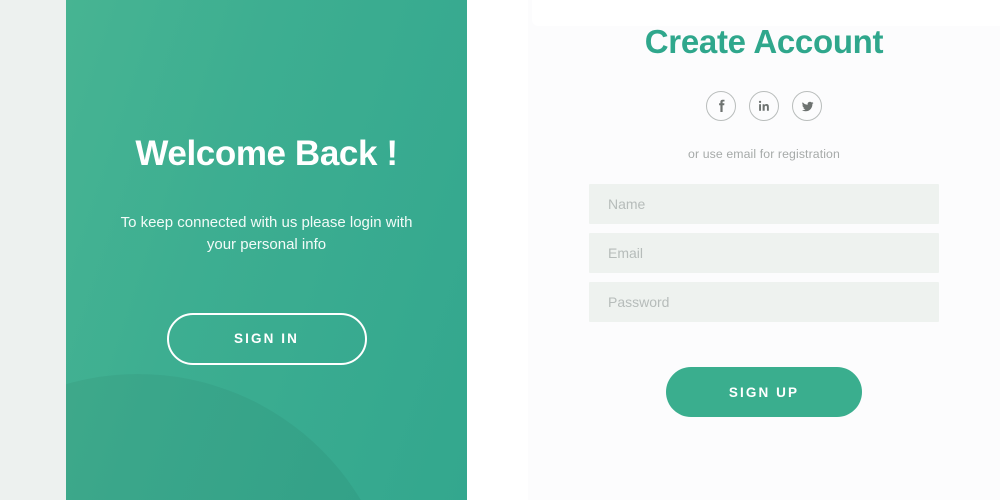 Image resolution: width=1000 pixels, height=500 pixels. I want to click on facebook-login-button, so click(721, 106).